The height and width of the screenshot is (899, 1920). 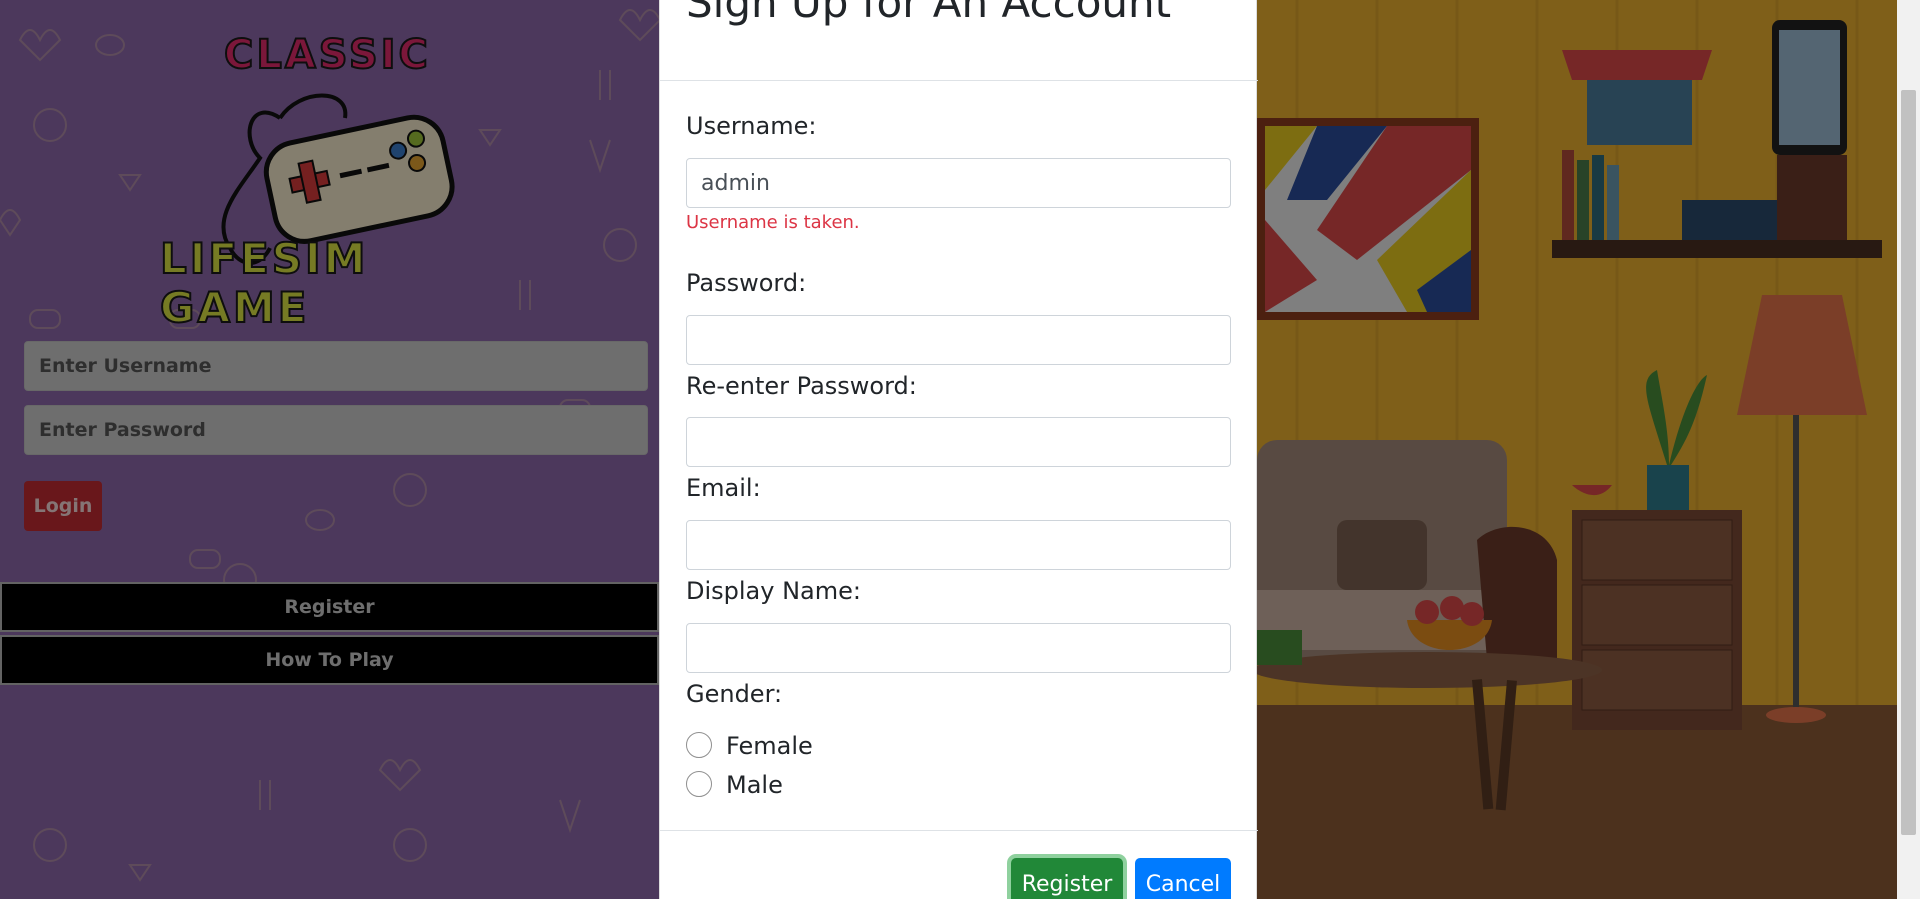 What do you see at coordinates (699, 784) in the screenshot?
I see `gender-male-radio` at bounding box center [699, 784].